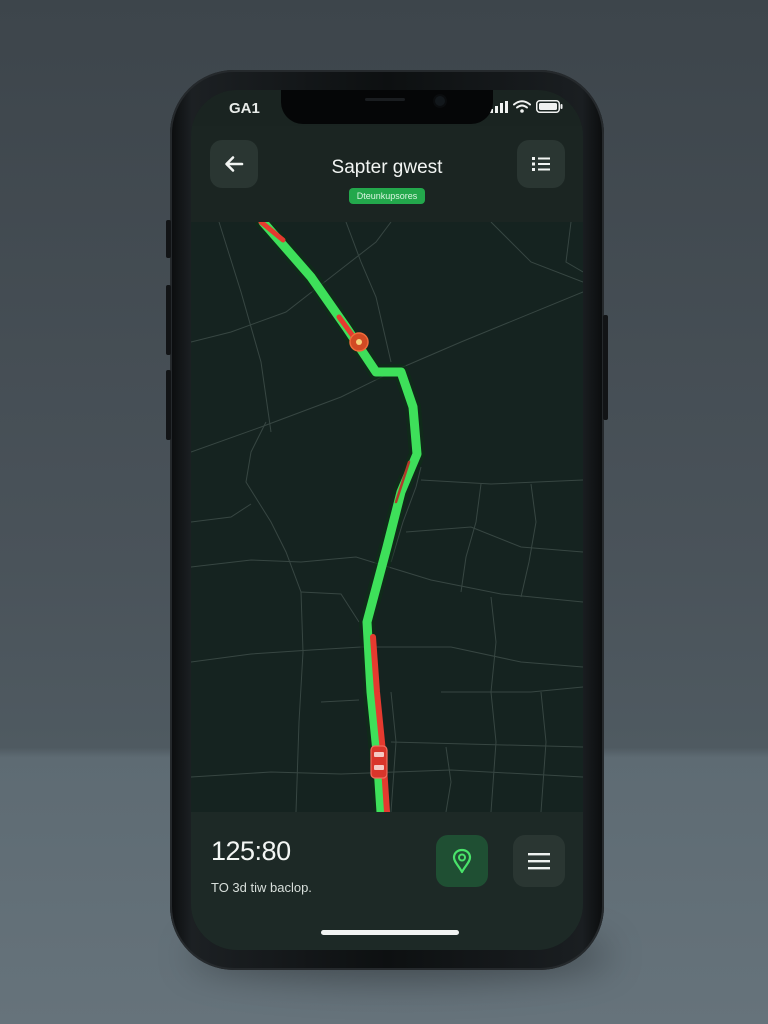 The image size is (768, 1024). What do you see at coordinates (168, 405) in the screenshot?
I see `volume-down-button` at bounding box center [168, 405].